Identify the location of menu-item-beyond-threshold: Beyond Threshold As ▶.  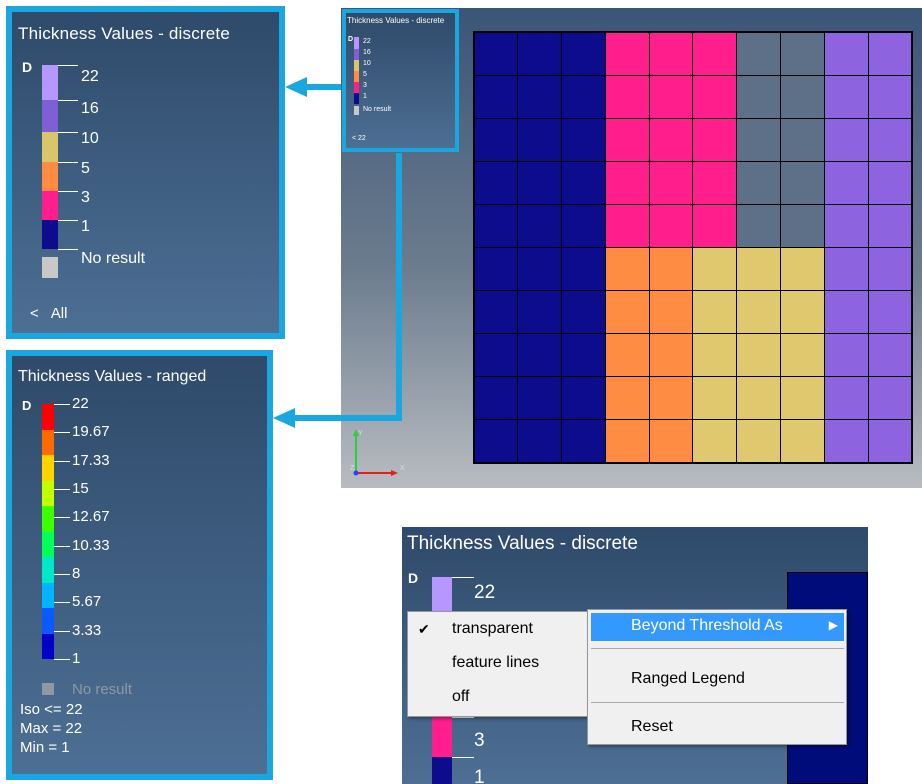
(717, 627).